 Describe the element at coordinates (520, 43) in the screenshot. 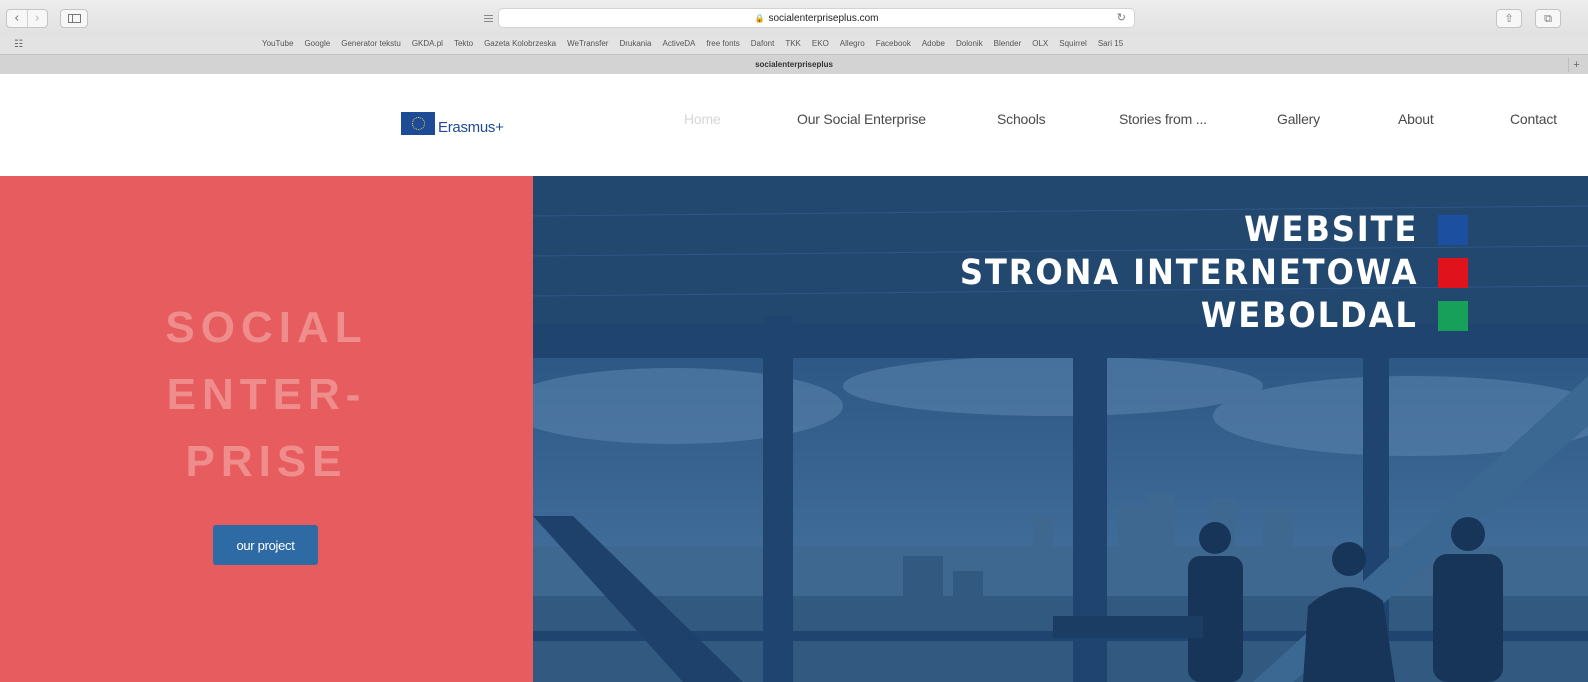

I see `favorite-link: Gazeta Kolobrzeska` at that location.